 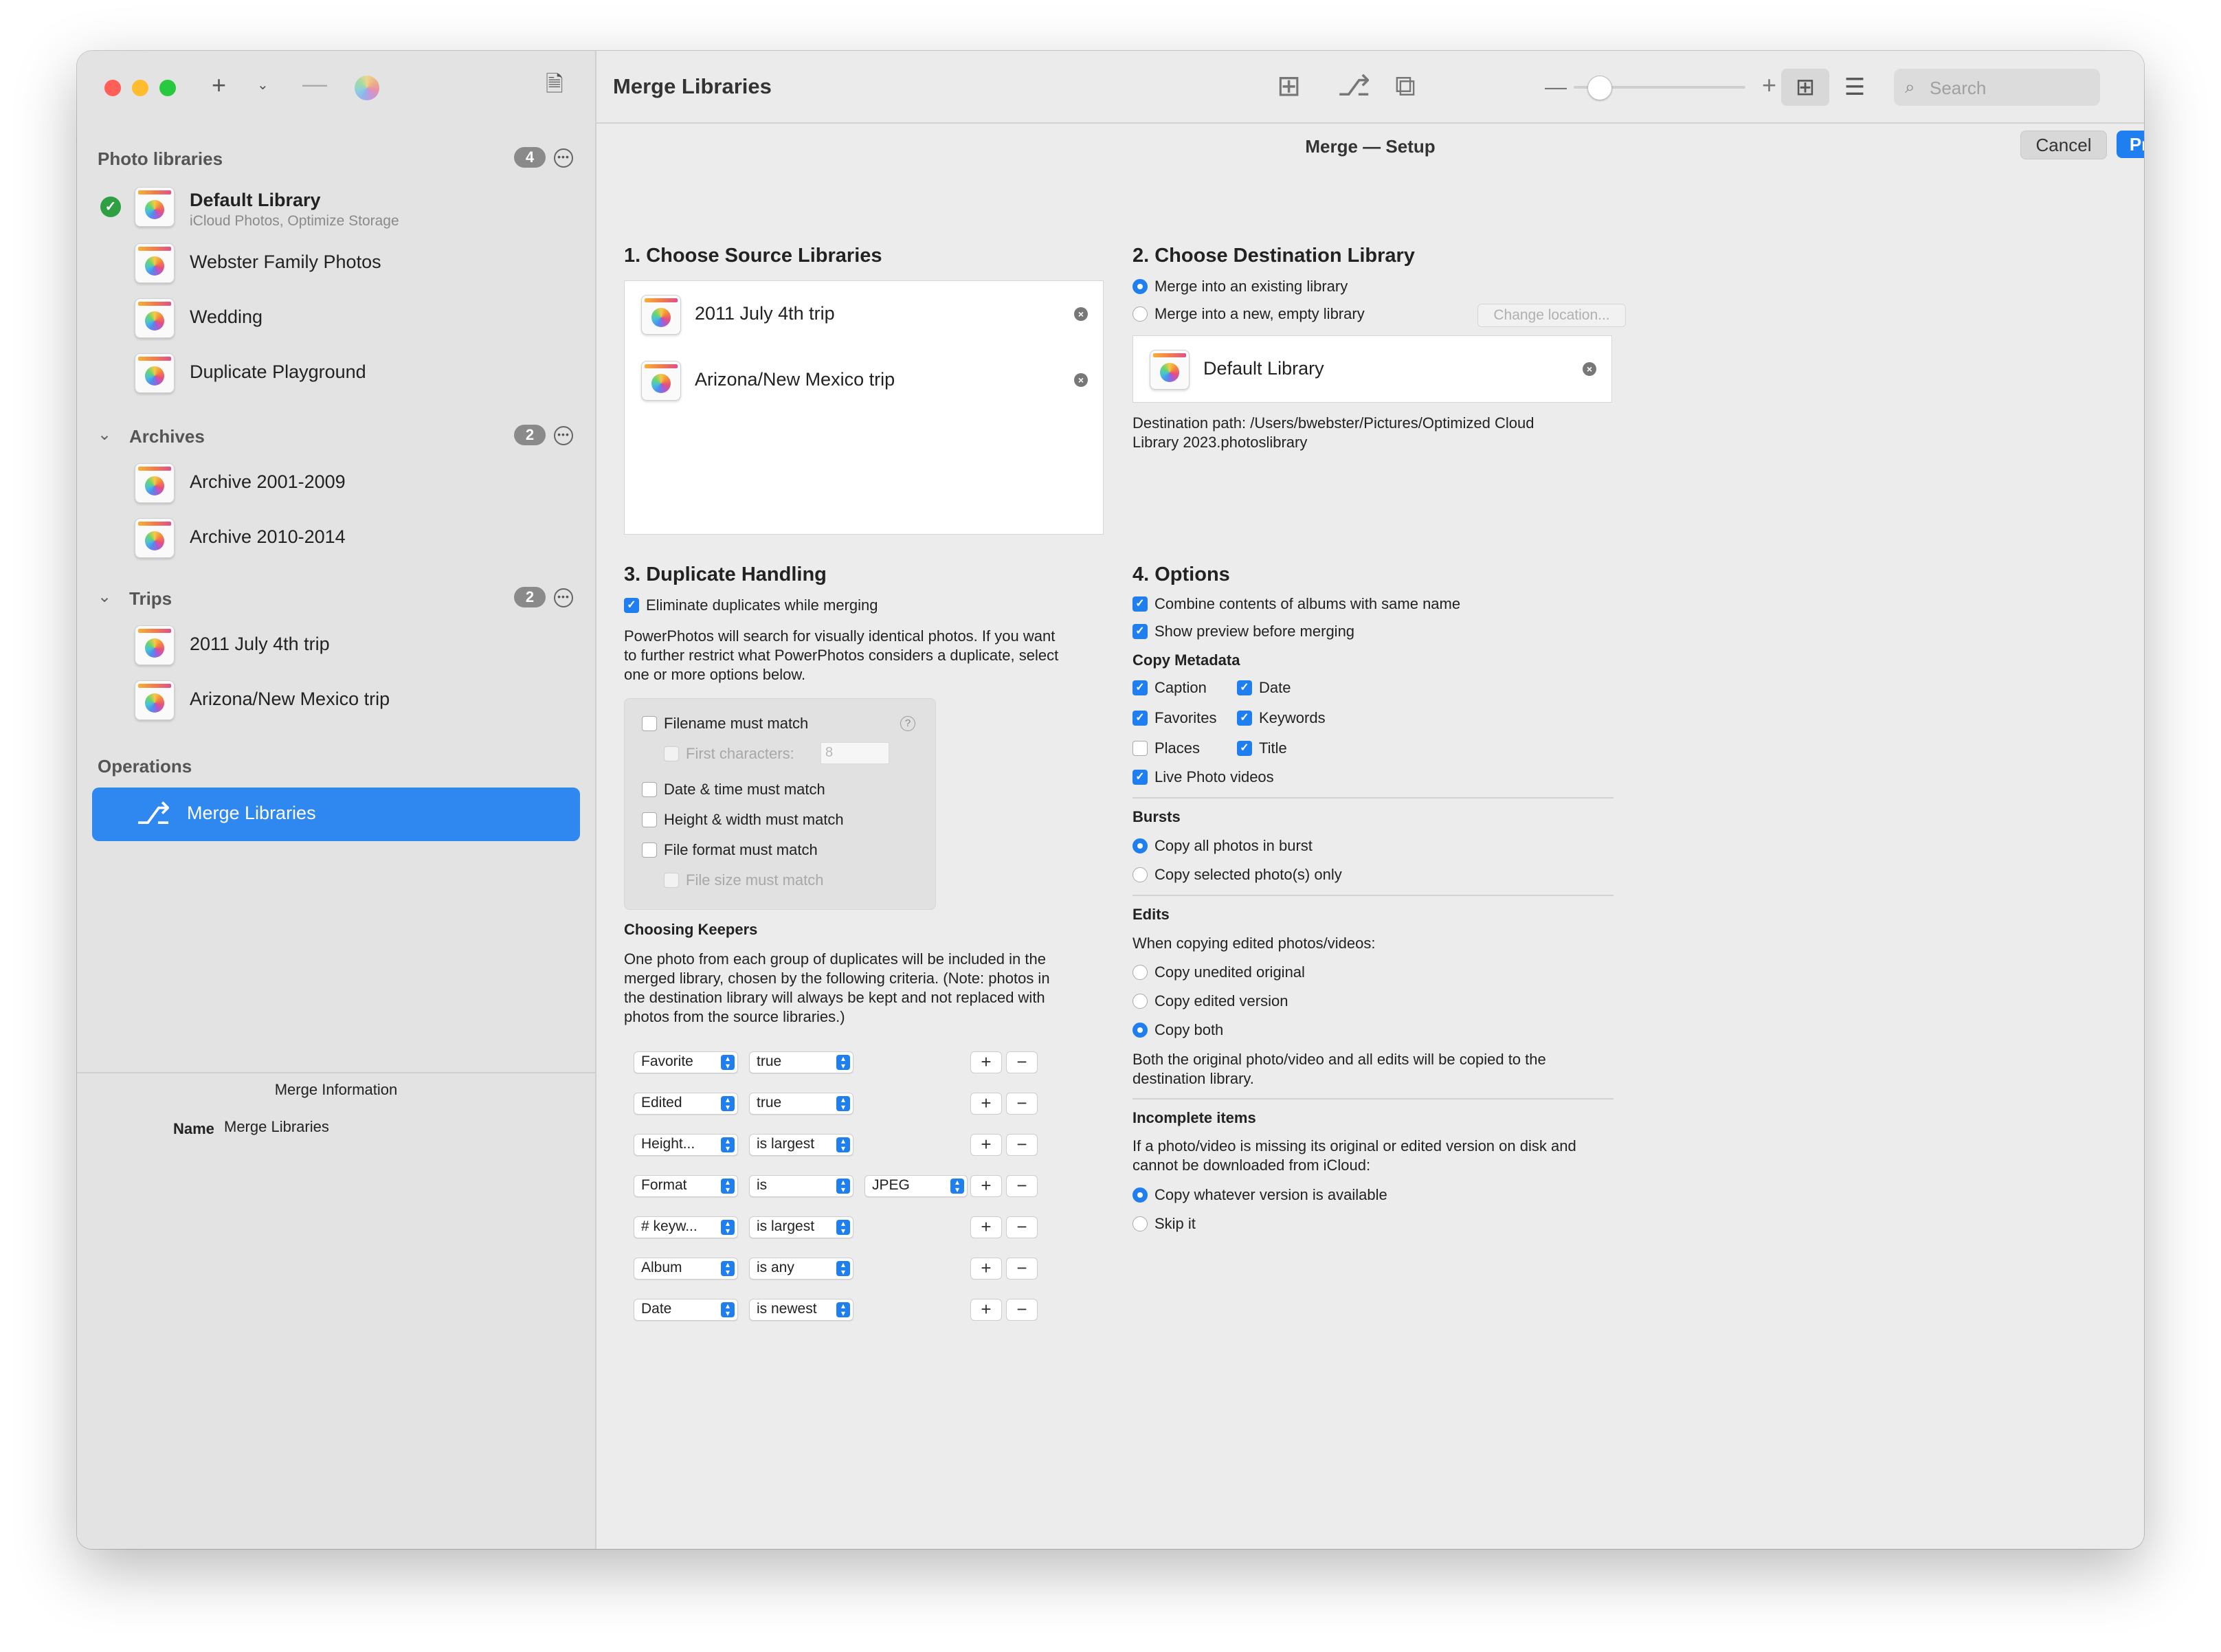 I want to click on rule-op-popup: is any ▴ ▾, so click(x=801, y=1269).